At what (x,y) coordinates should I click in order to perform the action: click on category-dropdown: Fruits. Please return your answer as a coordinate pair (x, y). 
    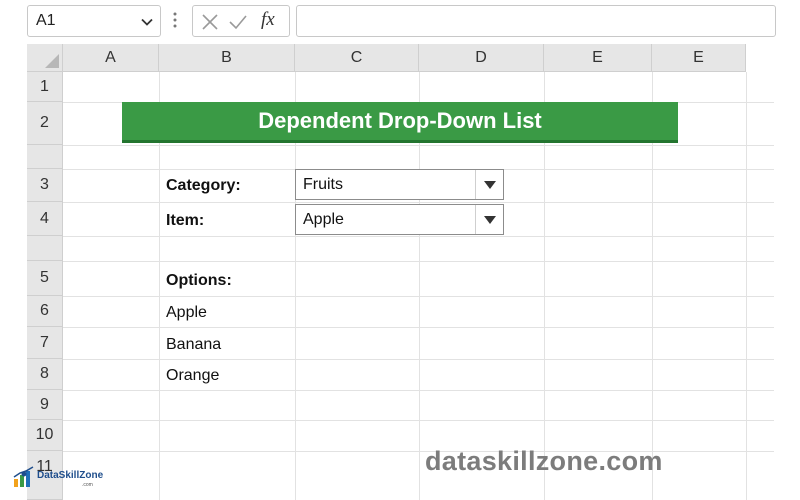
    Looking at the image, I should click on (399, 184).